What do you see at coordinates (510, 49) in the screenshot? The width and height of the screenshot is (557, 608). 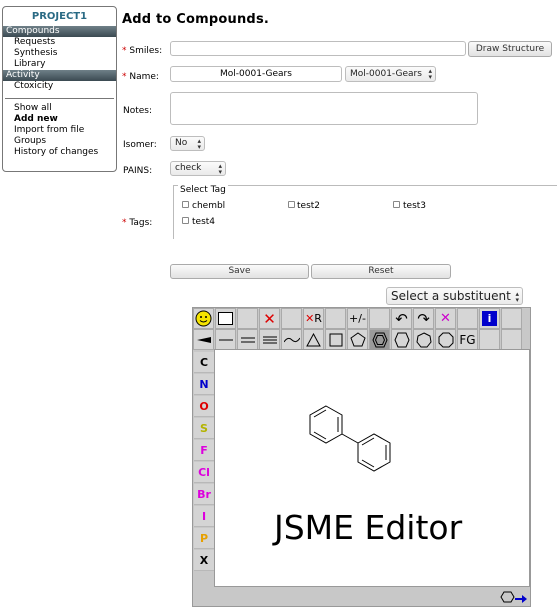 I see `draw-structure-button: Draw Structure` at bounding box center [510, 49].